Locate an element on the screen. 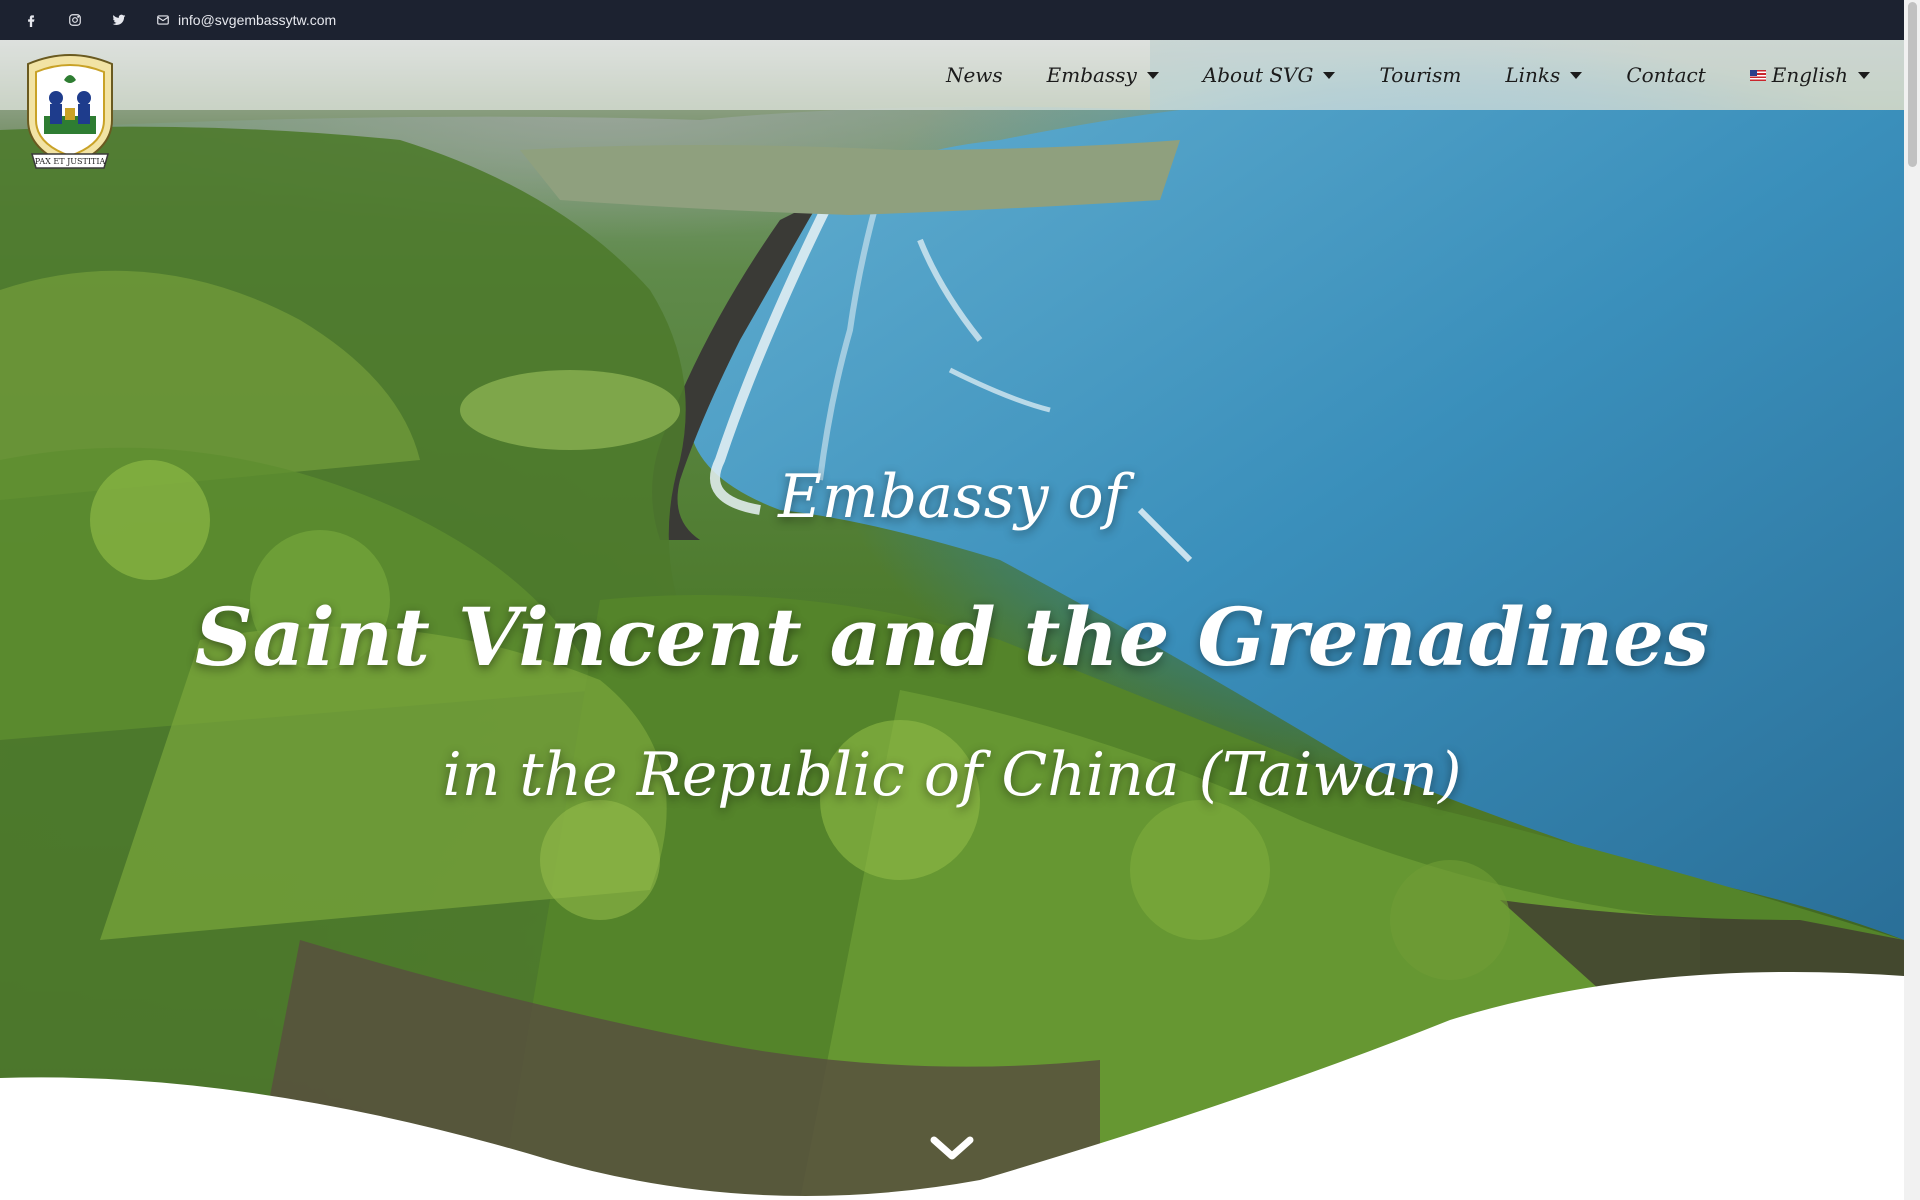 Image resolution: width=1920 pixels, height=1200 pixels. nav-label: News is located at coordinates (974, 75).